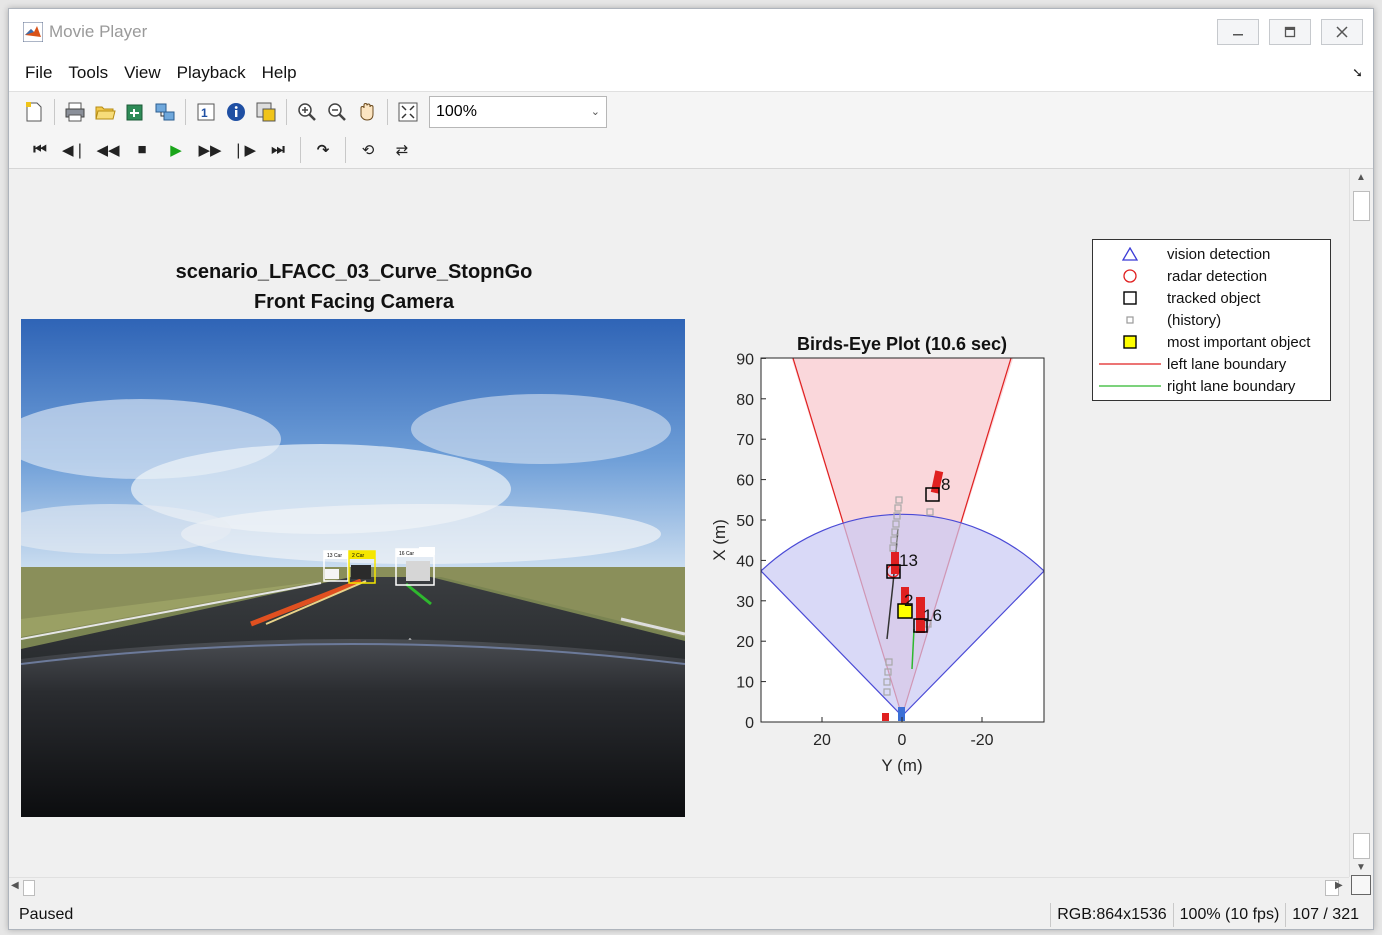  What do you see at coordinates (354, 302) in the screenshot?
I see `figure-subtitle: Front Facing Camera` at bounding box center [354, 302].